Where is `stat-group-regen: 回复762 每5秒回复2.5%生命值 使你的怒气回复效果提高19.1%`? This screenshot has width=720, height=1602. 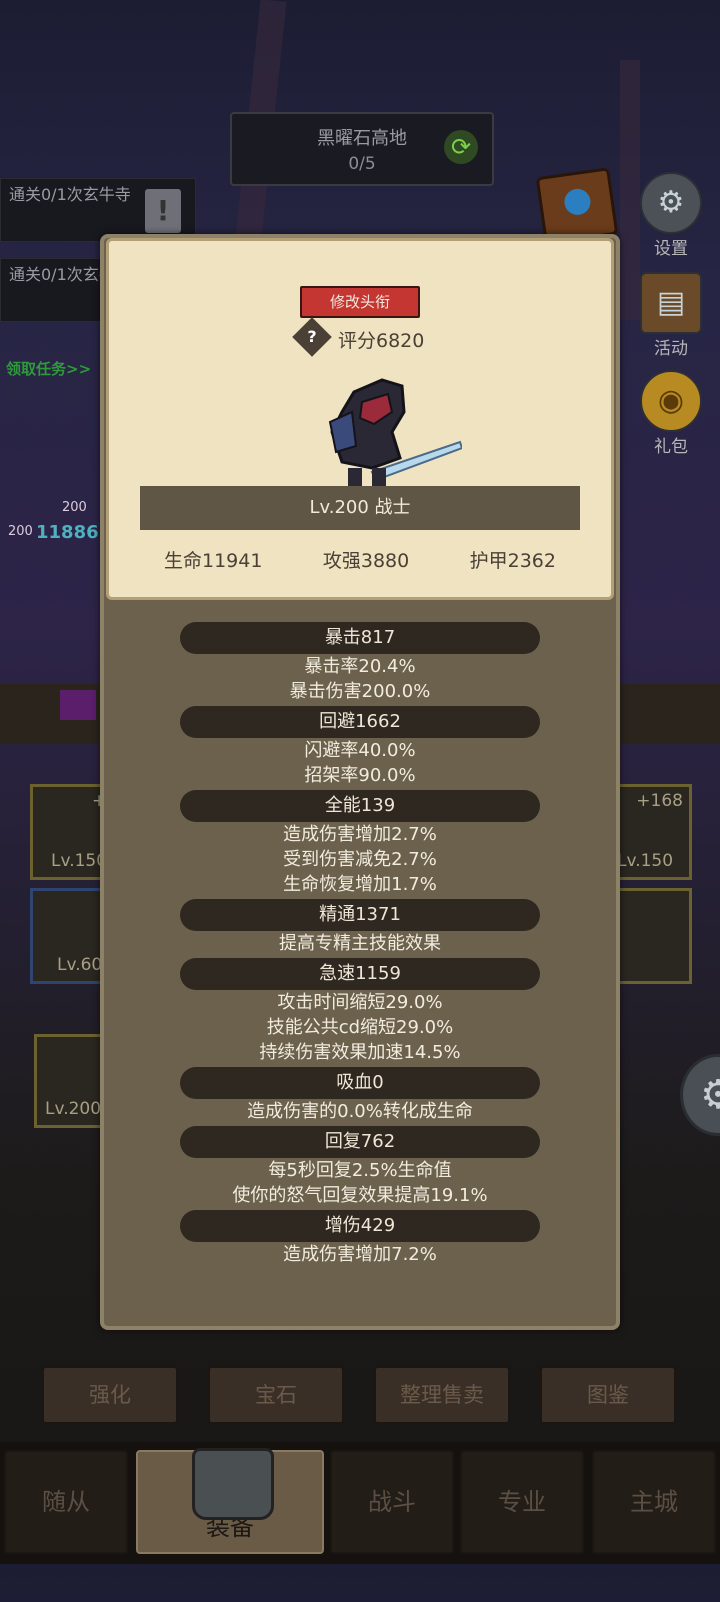
stat-group-regen: 回复762 每5秒回复2.5%生命值 使你的怒气回复效果提高19.1% is located at coordinates (360, 1167).